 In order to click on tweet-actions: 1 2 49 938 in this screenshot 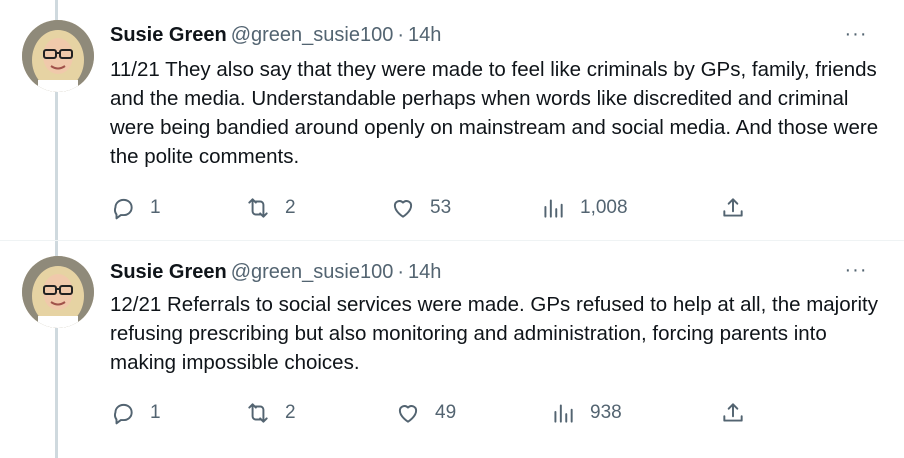, I will do `click(440, 413)`.